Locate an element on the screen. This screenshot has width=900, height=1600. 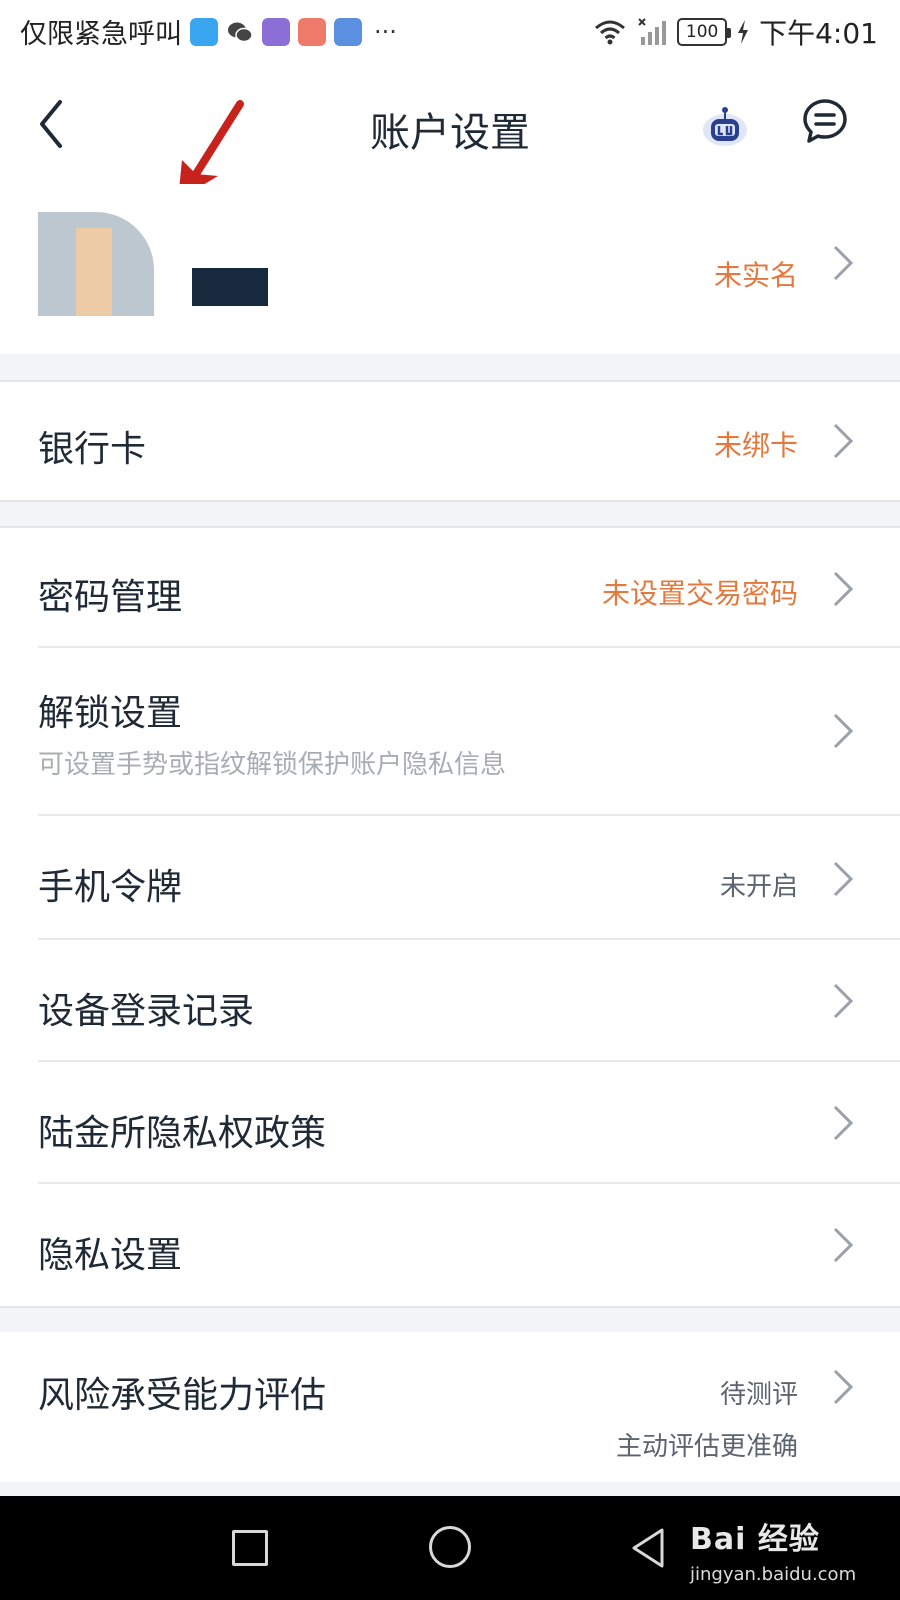
watermark-logo: Bai 经验 is located at coordinates (755, 1539).